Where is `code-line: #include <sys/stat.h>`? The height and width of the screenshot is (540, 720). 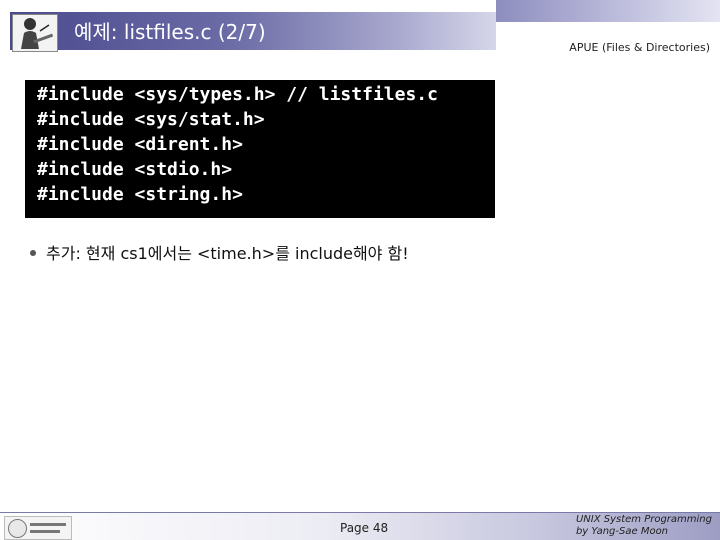 code-line: #include <sys/stat.h> is located at coordinates (151, 119).